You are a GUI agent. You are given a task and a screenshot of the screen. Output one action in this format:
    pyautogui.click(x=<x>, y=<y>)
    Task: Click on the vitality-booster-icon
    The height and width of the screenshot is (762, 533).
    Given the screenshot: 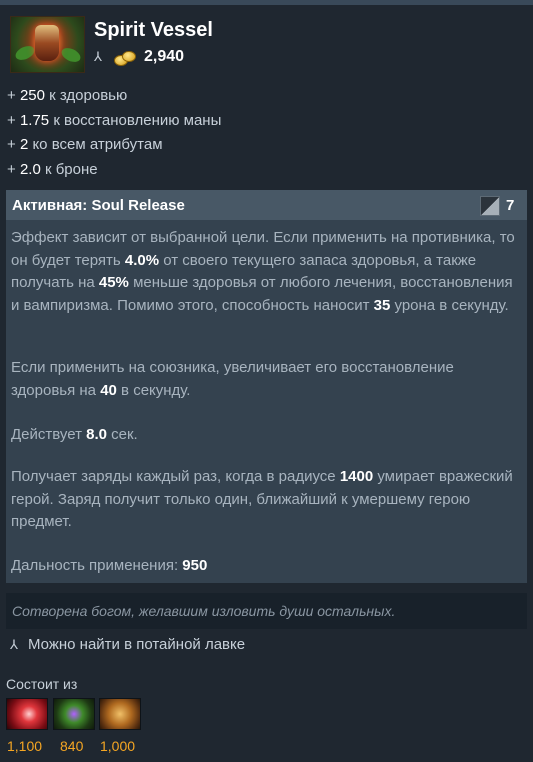 What is the action you would take?
    pyautogui.click(x=27, y=714)
    